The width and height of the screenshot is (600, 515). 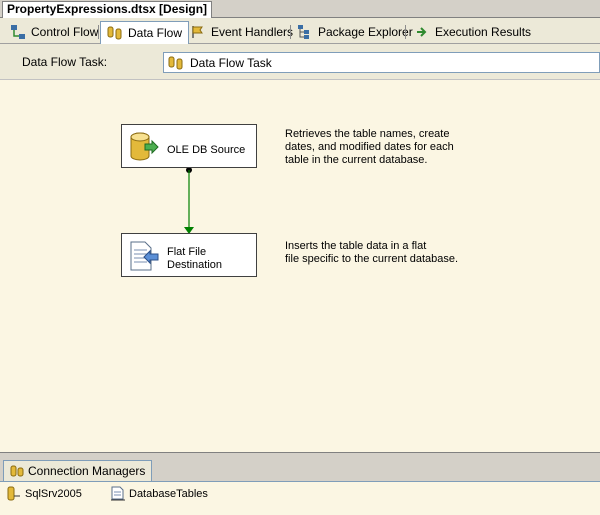 What do you see at coordinates (195, 258) in the screenshot?
I see `component-label: Flat File Destination` at bounding box center [195, 258].